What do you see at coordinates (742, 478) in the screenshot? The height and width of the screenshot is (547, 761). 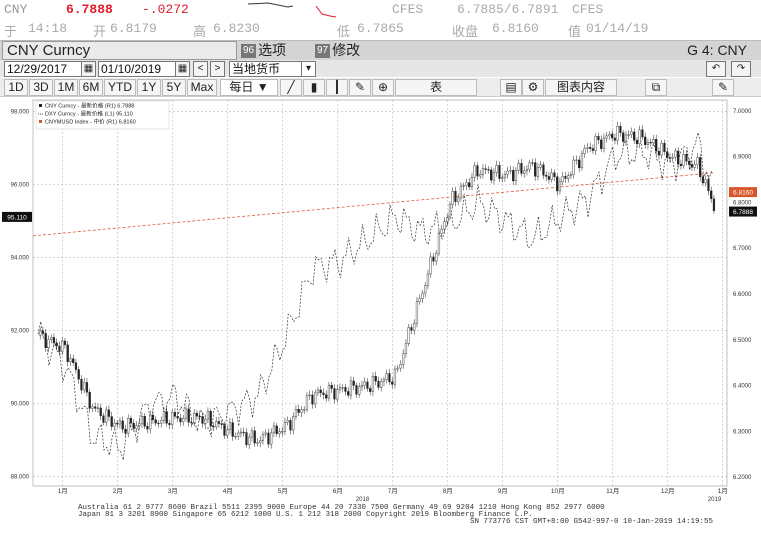 I see `right-tick-label: 6.2000` at bounding box center [742, 478].